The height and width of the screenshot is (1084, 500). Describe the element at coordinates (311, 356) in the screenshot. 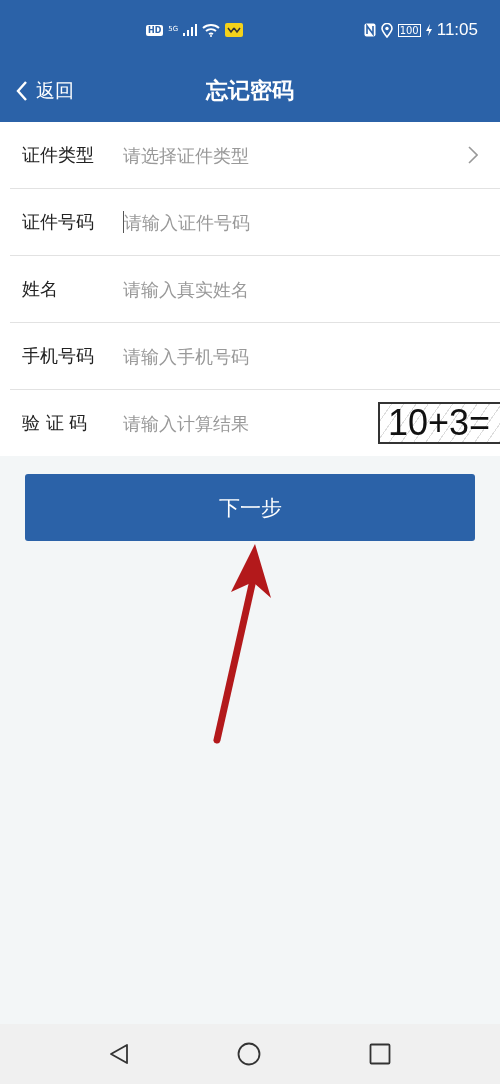

I see `input-field: 请输入手机号码` at that location.